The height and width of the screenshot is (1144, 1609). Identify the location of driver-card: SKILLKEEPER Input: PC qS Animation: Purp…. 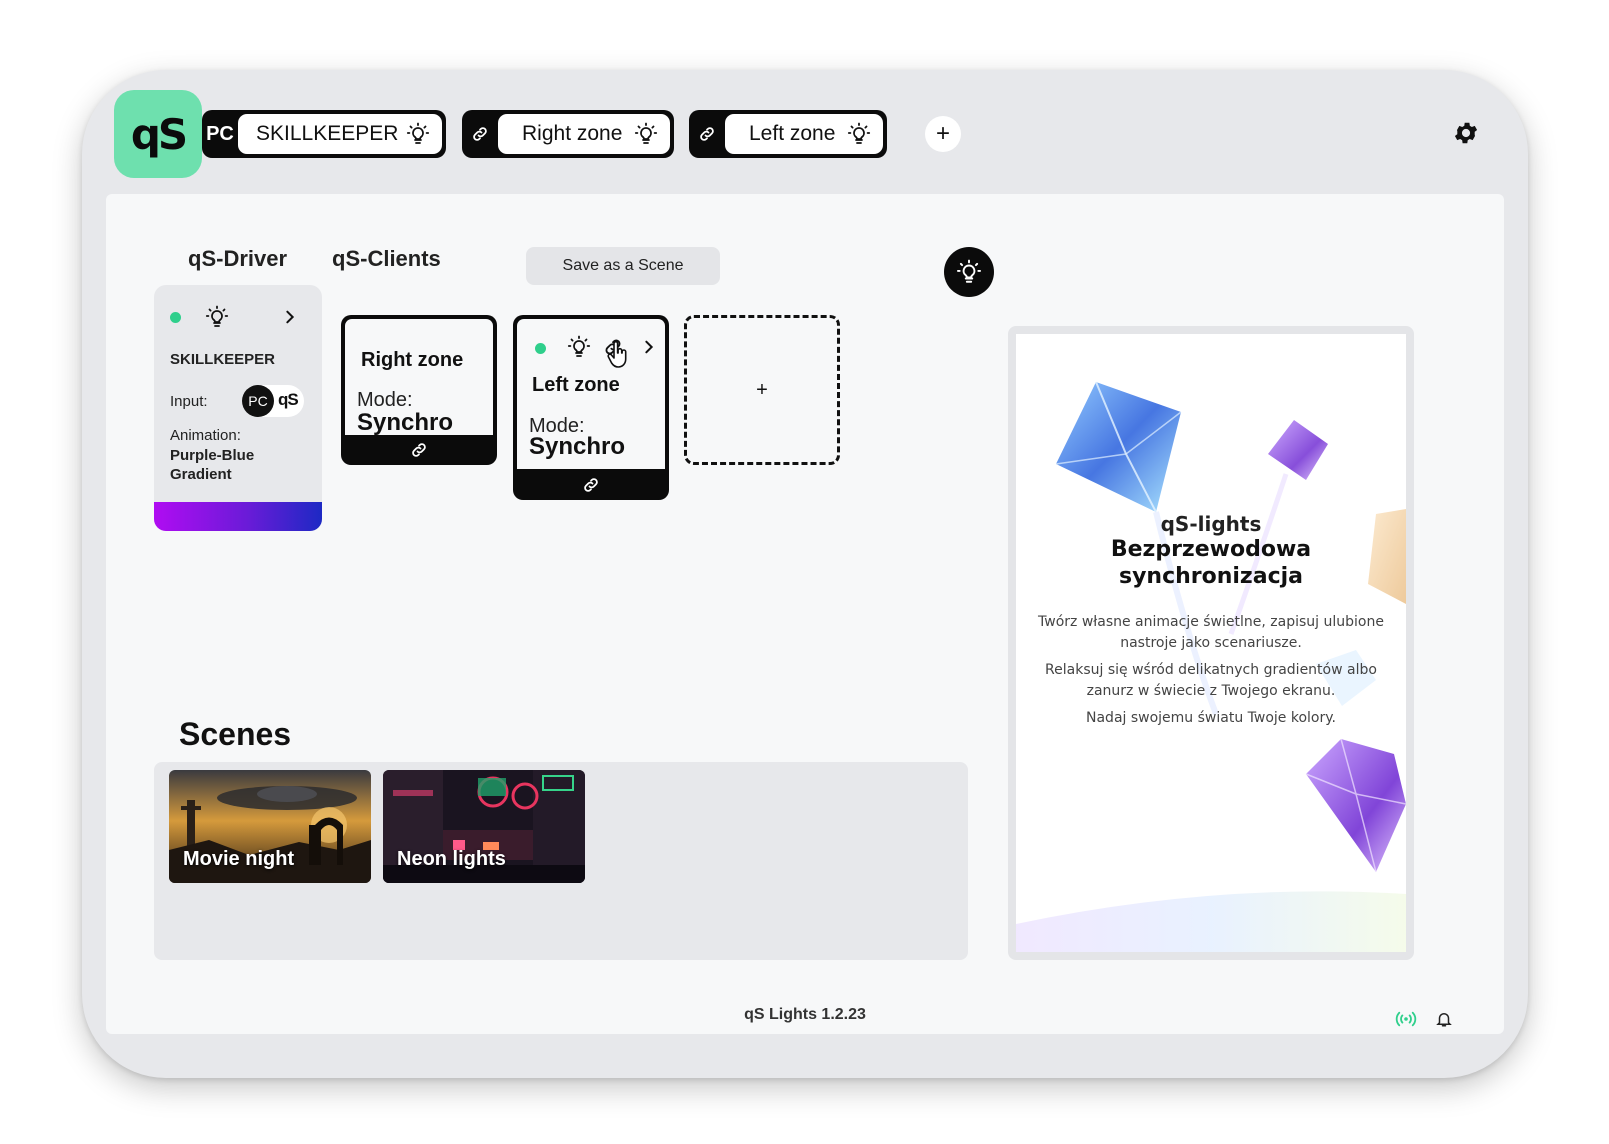
(238, 408).